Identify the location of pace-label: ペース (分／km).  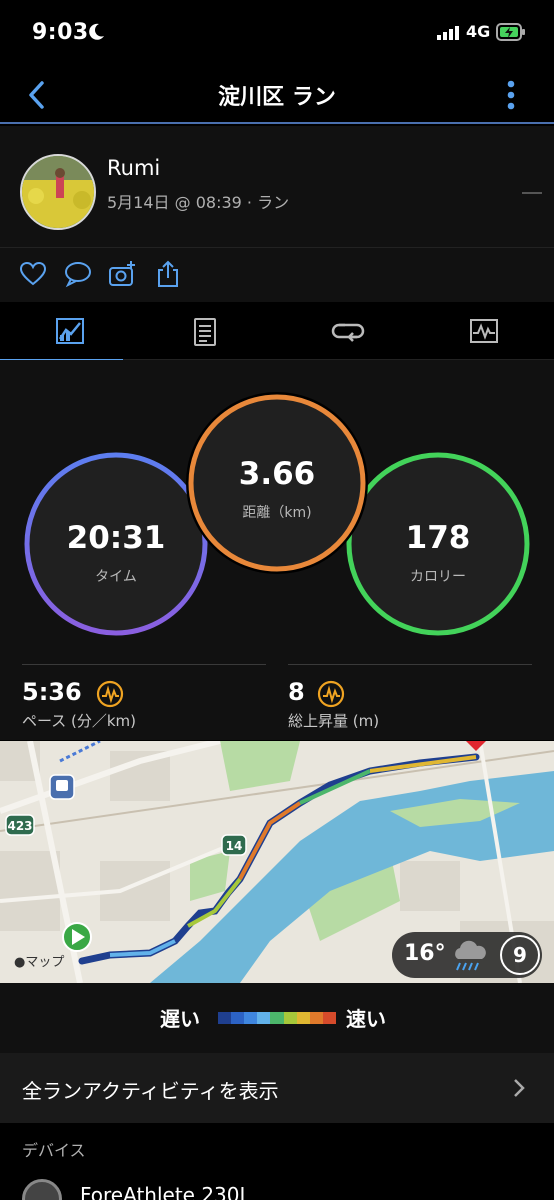
(79, 721).